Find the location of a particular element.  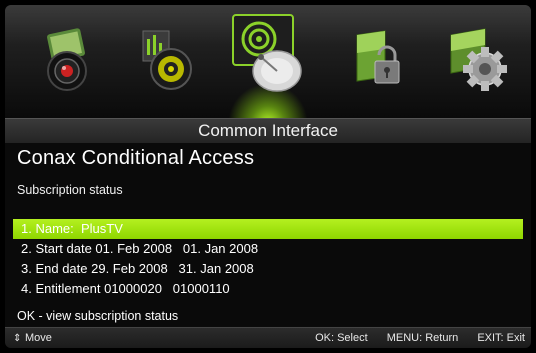

satellite-dish-icon is located at coordinates (269, 55).